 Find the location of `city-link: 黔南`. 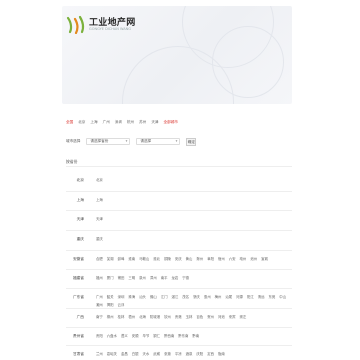

city-link: 黔南 is located at coordinates (195, 336).